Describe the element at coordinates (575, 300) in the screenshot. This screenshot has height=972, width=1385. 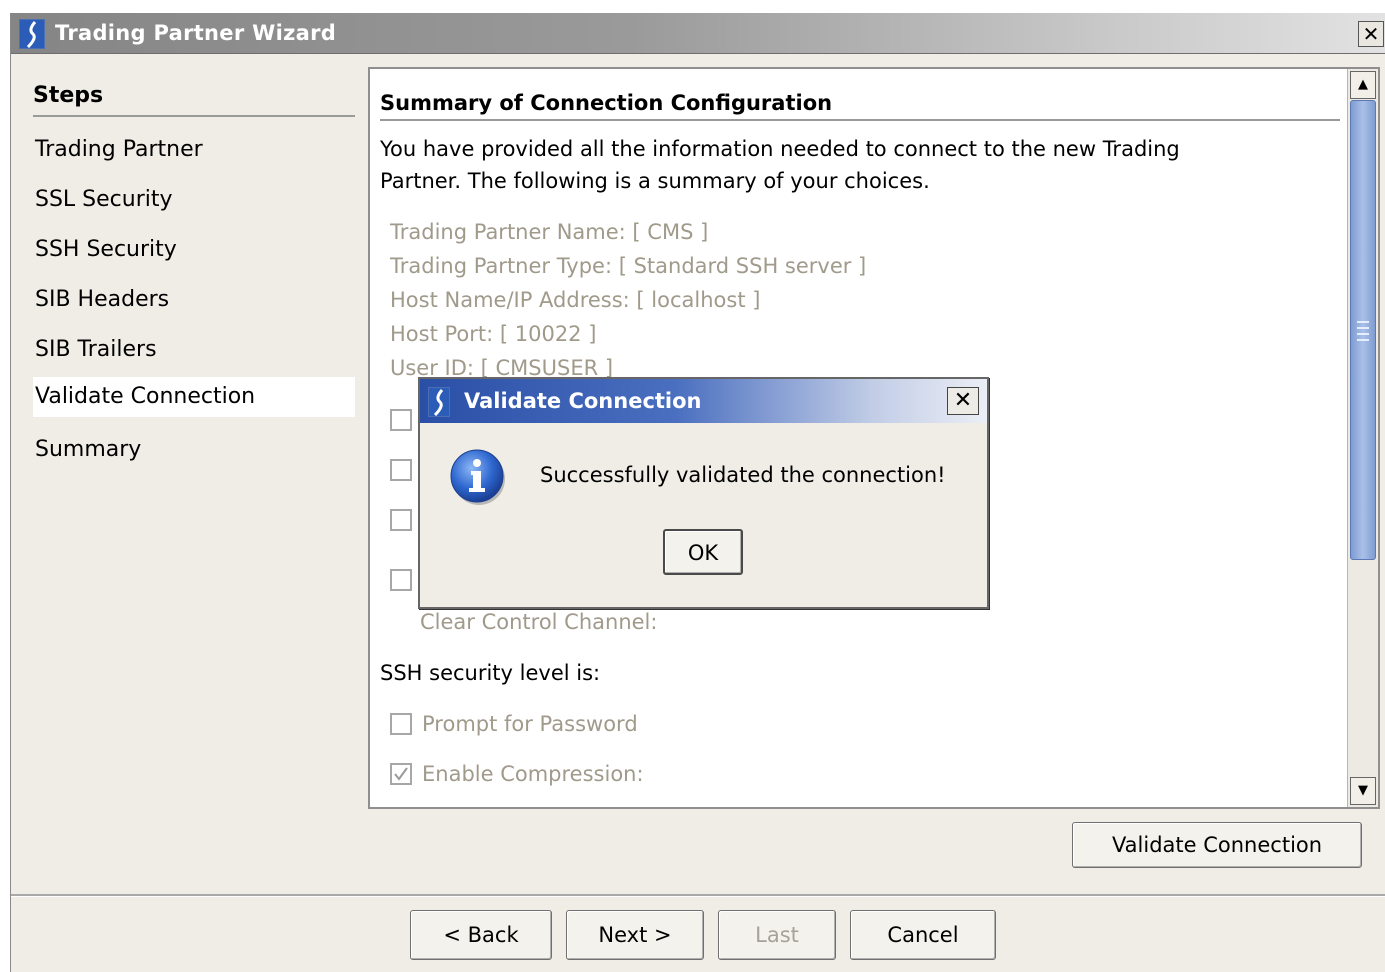
I see `field-host-name: Host Name/IP Address: [ localhost ]` at that location.